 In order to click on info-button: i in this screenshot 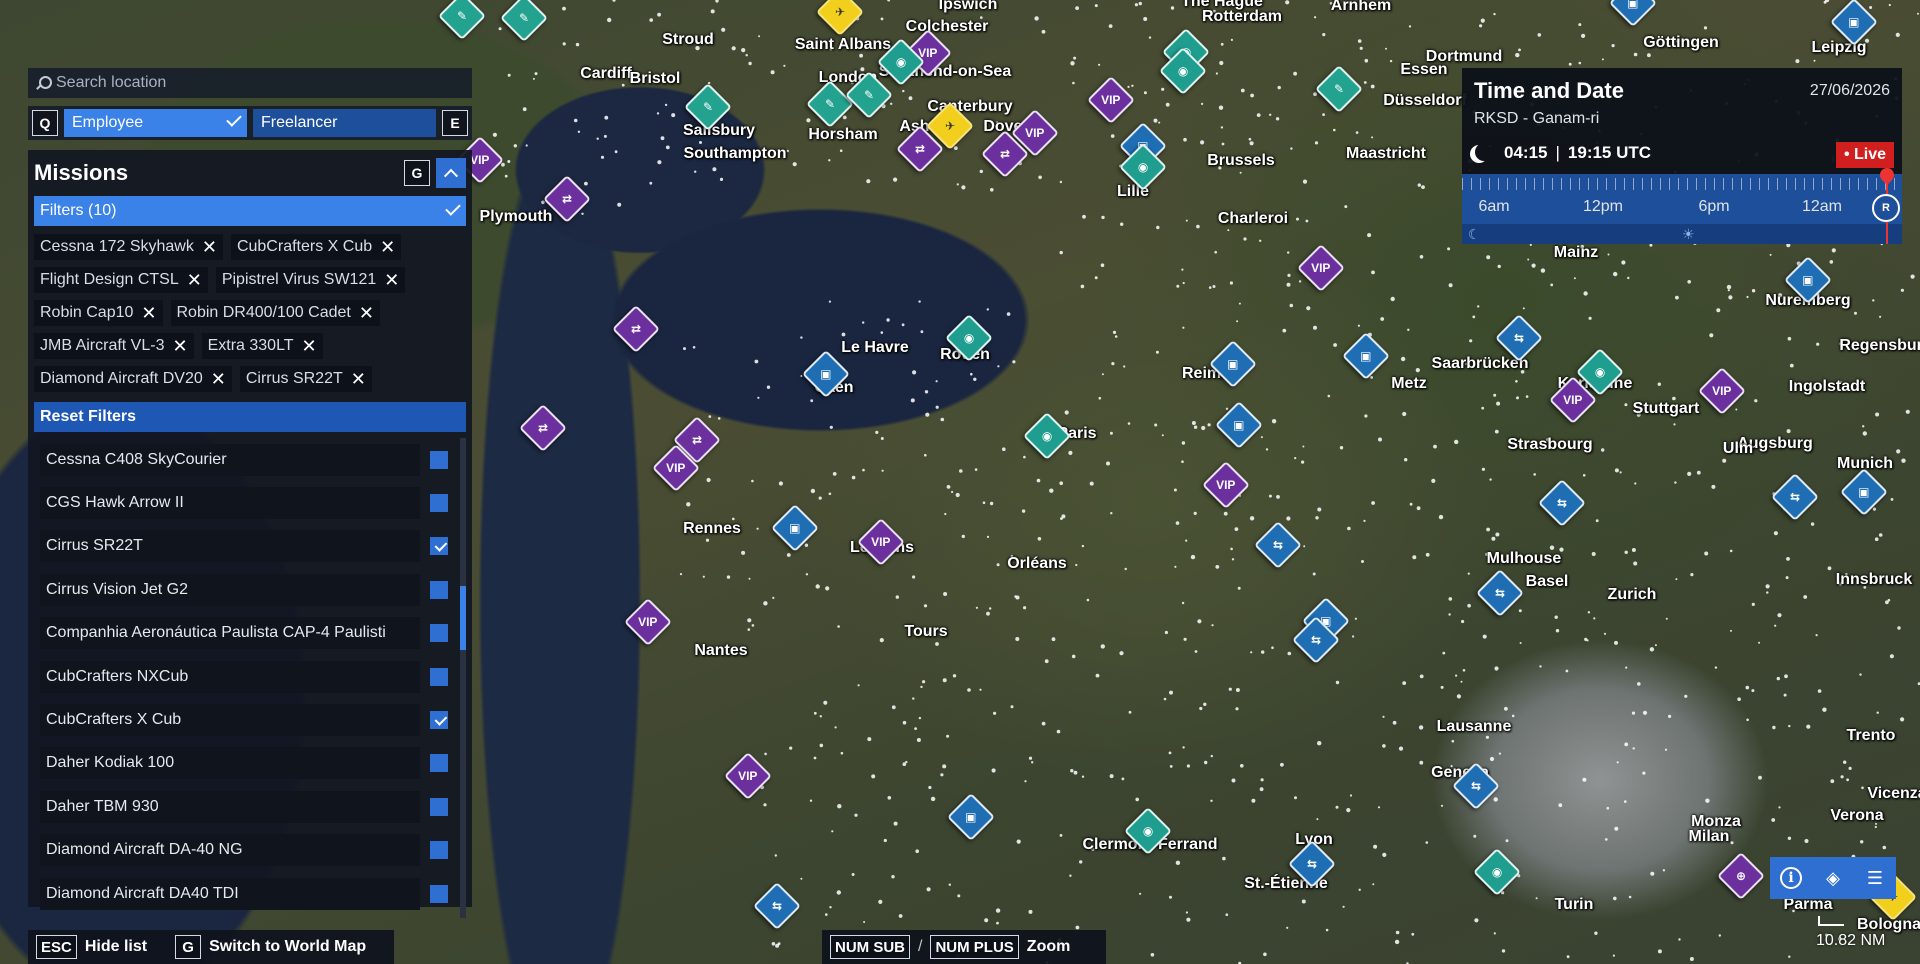, I will do `click(1791, 878)`.